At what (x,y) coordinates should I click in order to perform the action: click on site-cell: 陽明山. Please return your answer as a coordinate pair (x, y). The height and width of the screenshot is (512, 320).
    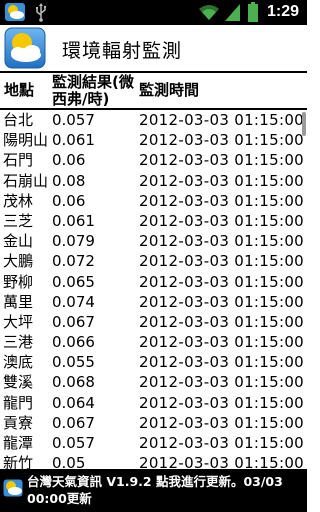
    Looking at the image, I should click on (26, 140).